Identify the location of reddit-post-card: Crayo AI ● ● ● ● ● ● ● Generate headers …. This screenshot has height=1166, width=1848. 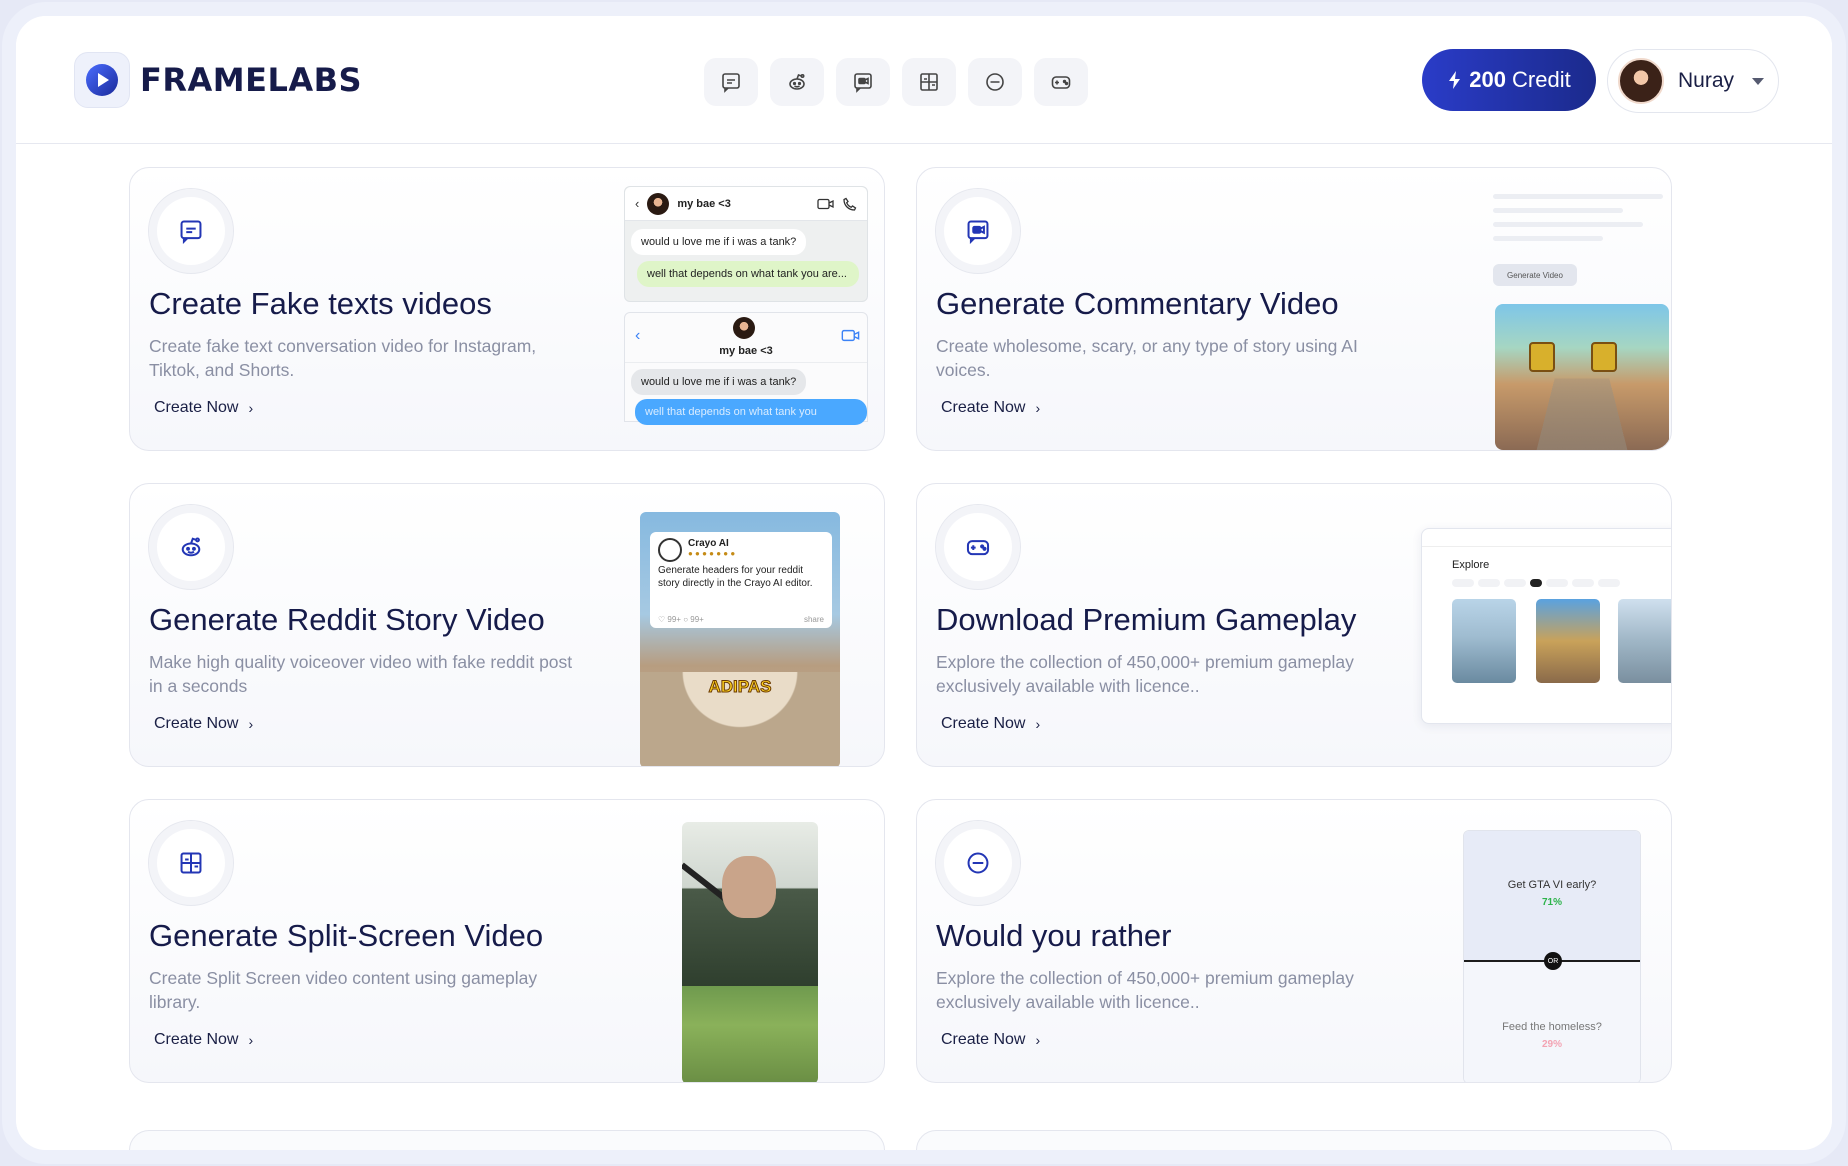
(741, 580).